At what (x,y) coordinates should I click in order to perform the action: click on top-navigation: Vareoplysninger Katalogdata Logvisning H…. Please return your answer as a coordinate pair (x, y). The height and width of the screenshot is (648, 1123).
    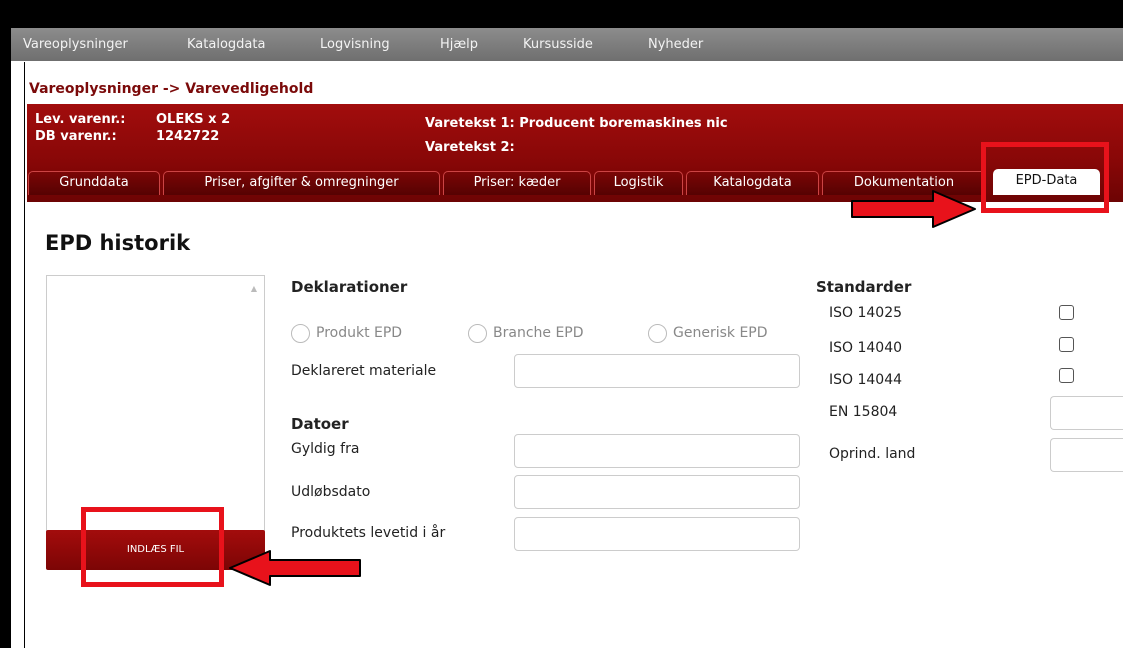
    Looking at the image, I should click on (567, 44).